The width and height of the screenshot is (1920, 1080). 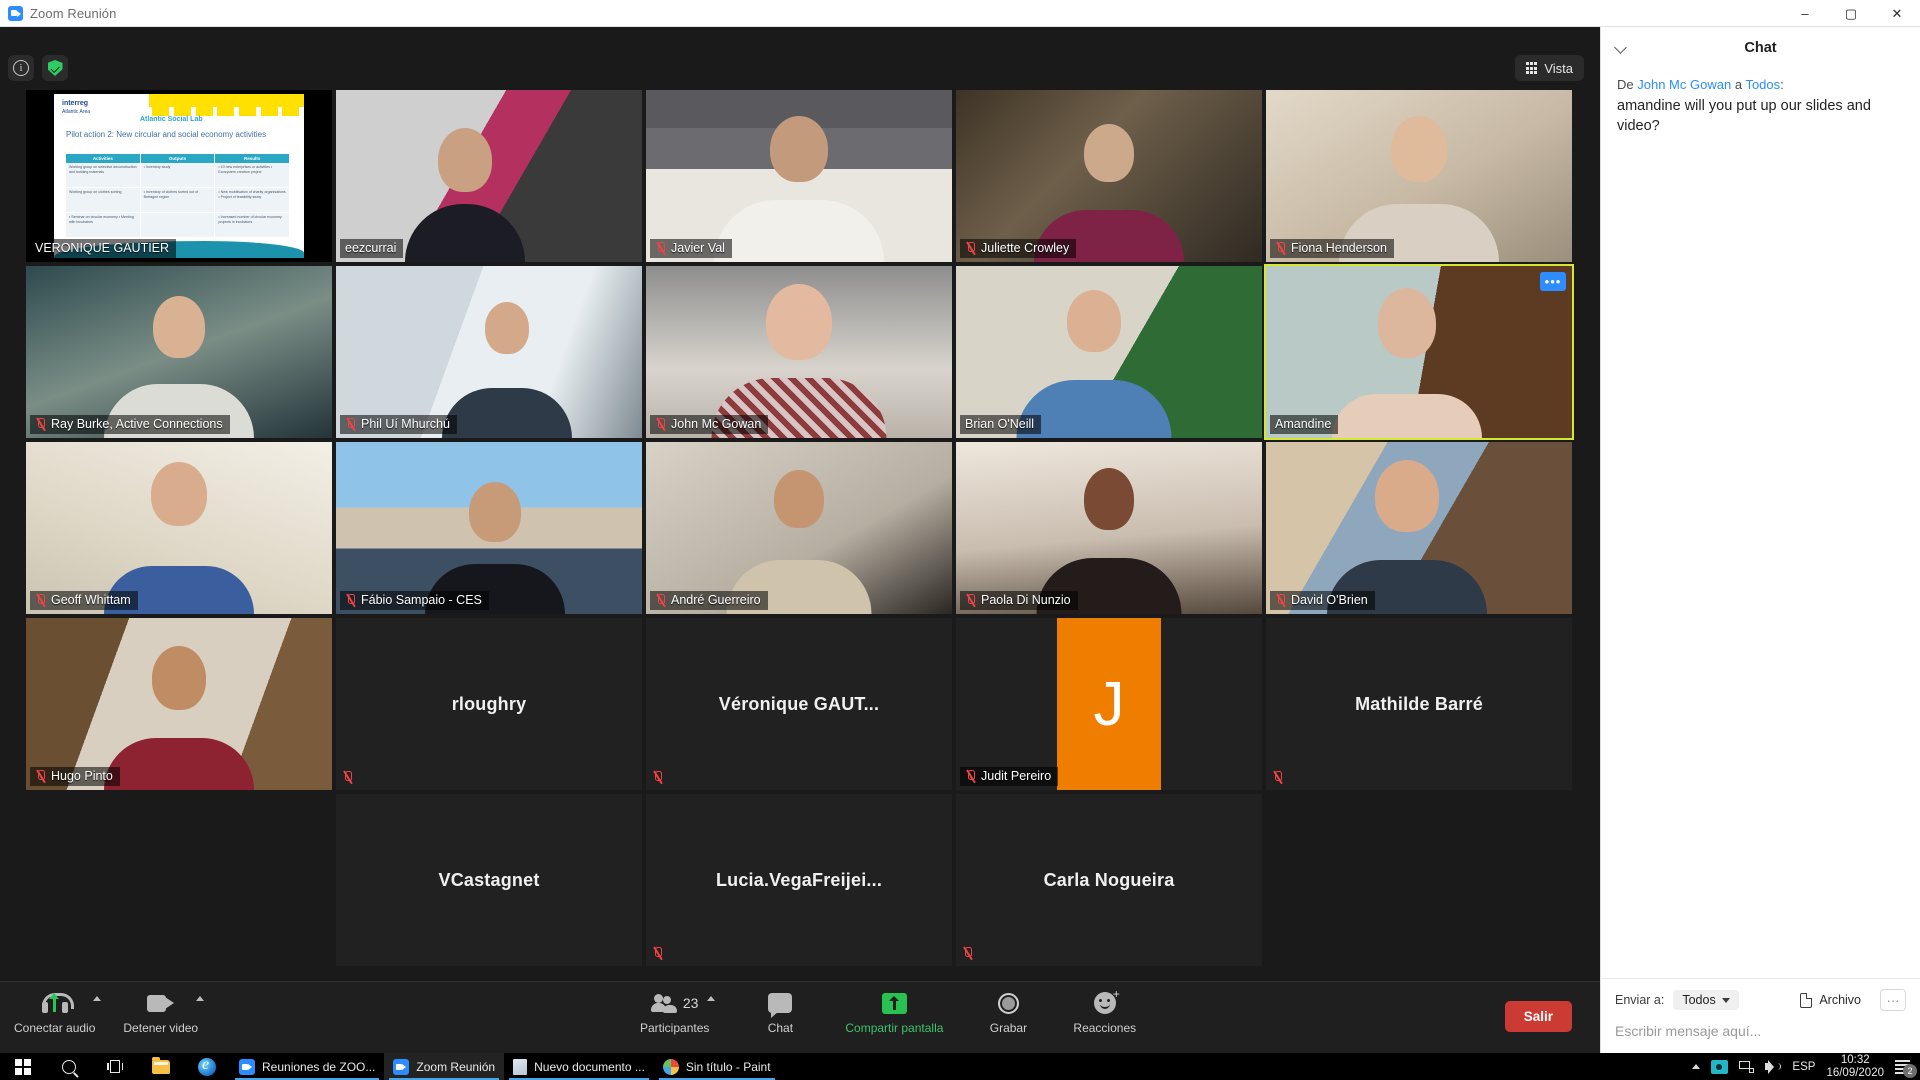 What do you see at coordinates (698, 248) in the screenshot?
I see `participant-name: Javier Val` at bounding box center [698, 248].